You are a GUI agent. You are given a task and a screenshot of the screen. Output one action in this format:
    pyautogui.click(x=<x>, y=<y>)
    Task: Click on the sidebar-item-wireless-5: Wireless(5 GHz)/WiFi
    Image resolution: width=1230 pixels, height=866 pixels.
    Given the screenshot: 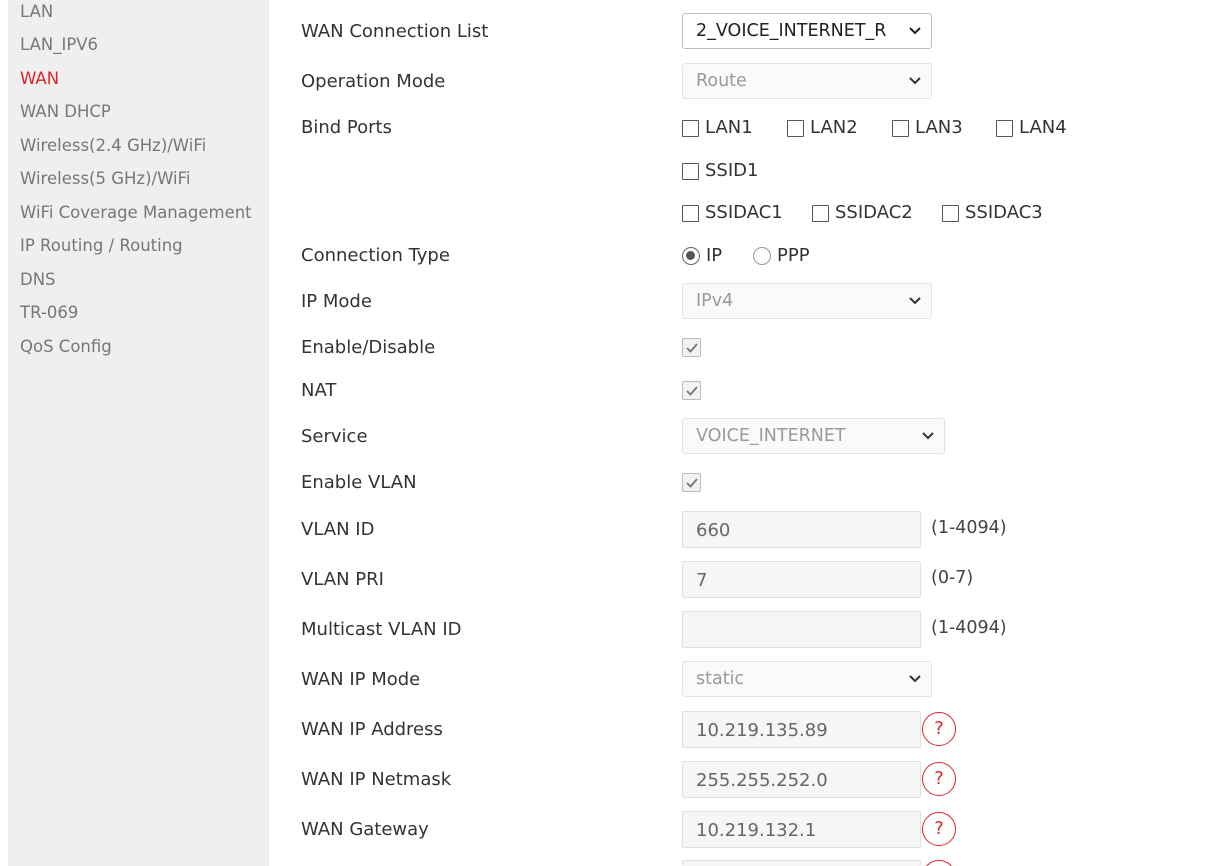 What is the action you would take?
    pyautogui.click(x=105, y=179)
    